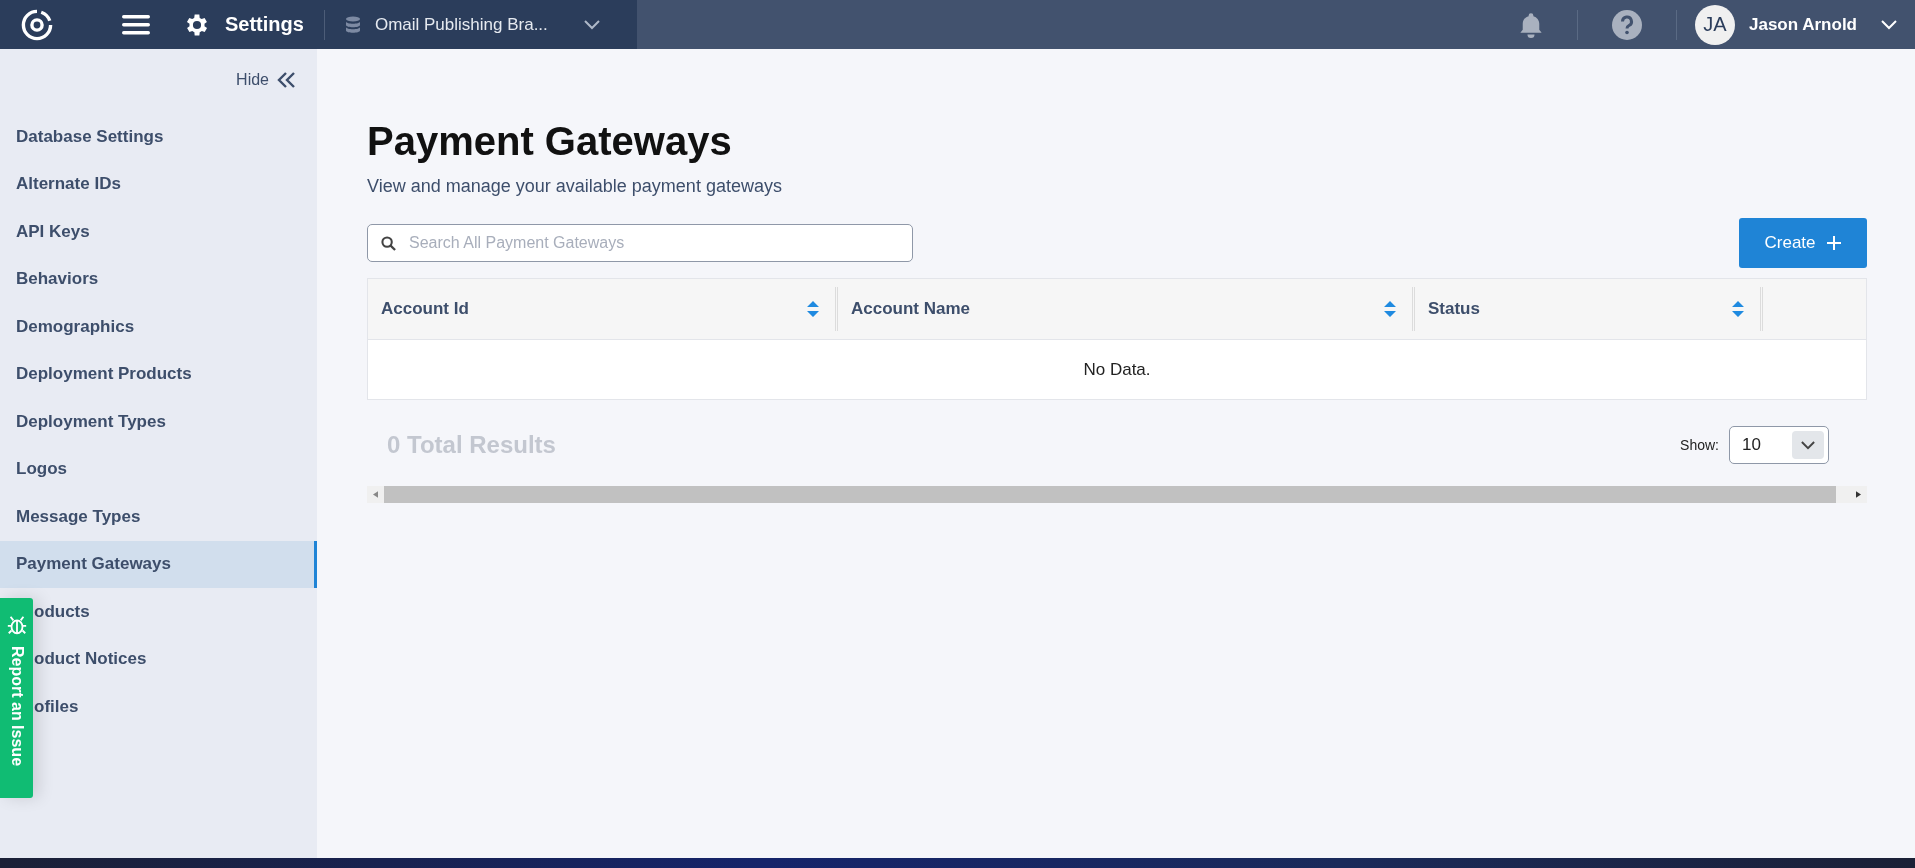 This screenshot has width=1915, height=868. What do you see at coordinates (174, 612) in the screenshot?
I see `sidebar-item: oducts` at bounding box center [174, 612].